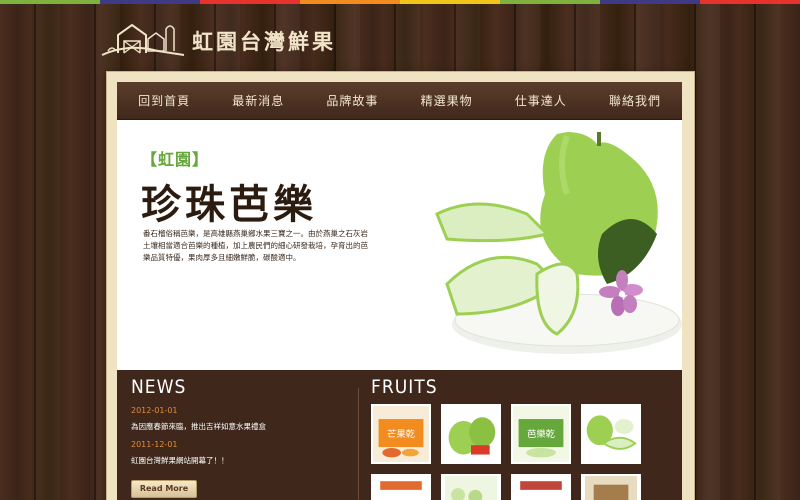 This screenshot has width=800, height=500. What do you see at coordinates (154, 410) in the screenshot?
I see `news-date: 2012-01-01` at bounding box center [154, 410].